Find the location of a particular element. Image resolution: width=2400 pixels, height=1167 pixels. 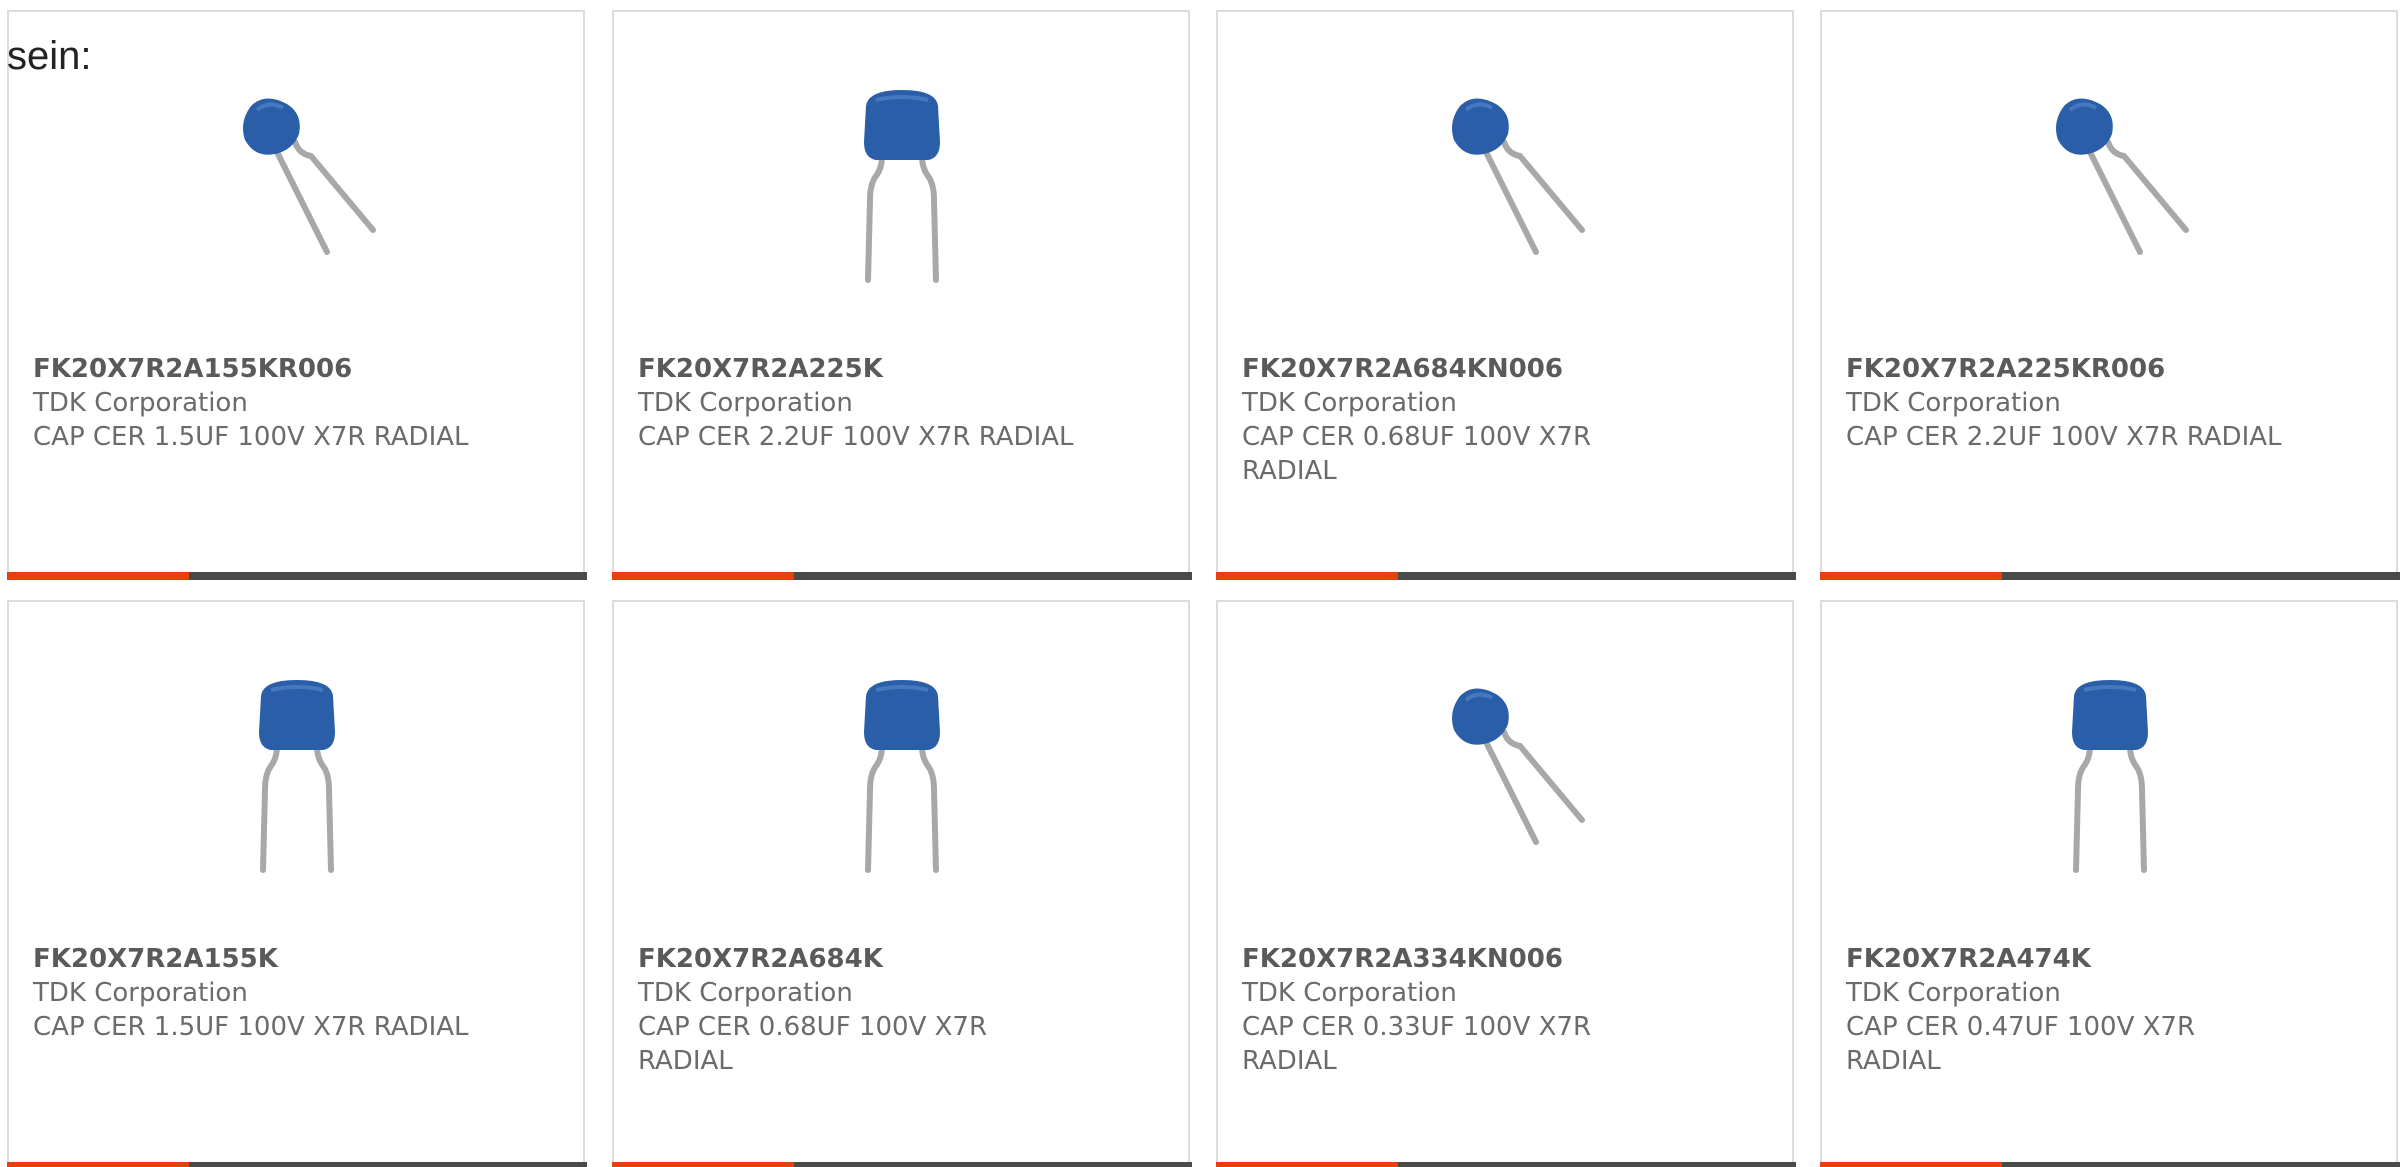

part-number-link: FK20X7R2A225K is located at coordinates (858, 369).